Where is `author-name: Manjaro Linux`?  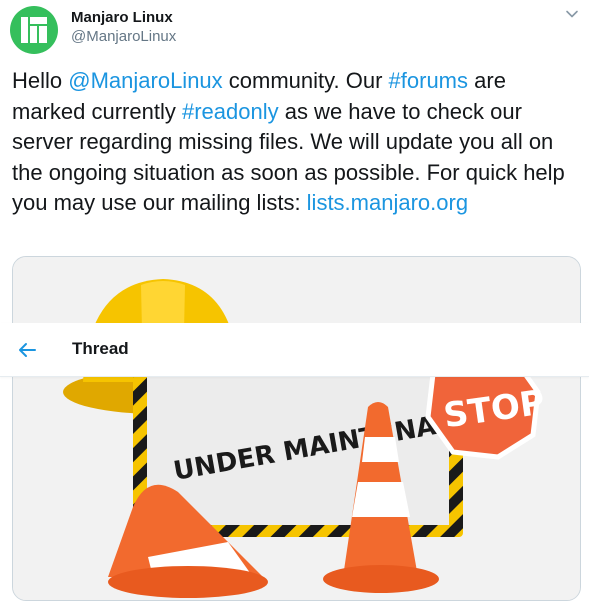
author-name: Manjaro Linux is located at coordinates (122, 17).